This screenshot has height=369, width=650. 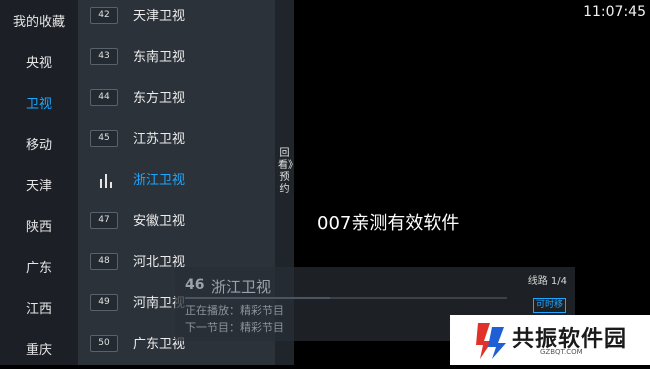 What do you see at coordinates (39, 225) in the screenshot?
I see `category-item: 陕西` at bounding box center [39, 225].